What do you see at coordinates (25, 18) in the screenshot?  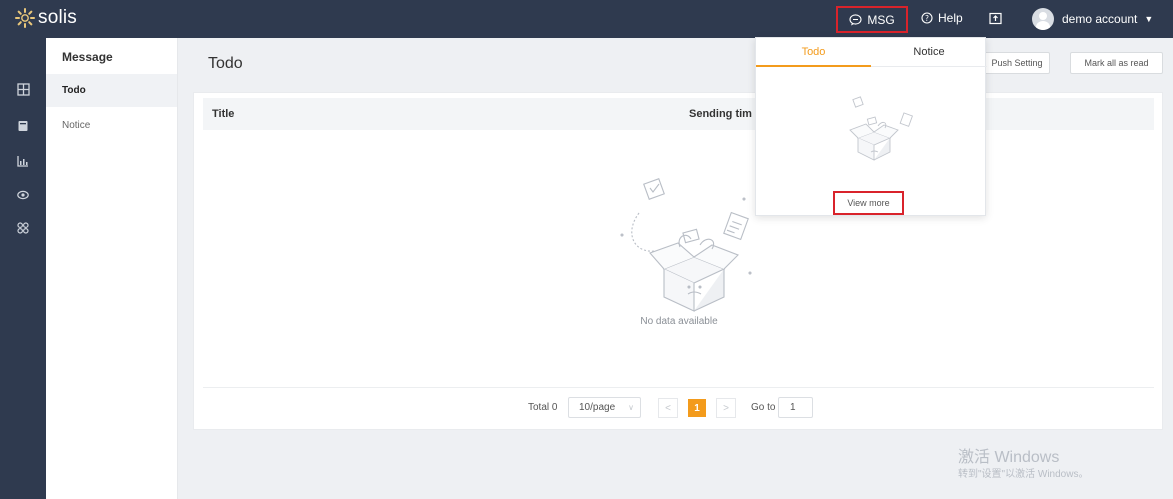 I see `sun-logo-icon` at bounding box center [25, 18].